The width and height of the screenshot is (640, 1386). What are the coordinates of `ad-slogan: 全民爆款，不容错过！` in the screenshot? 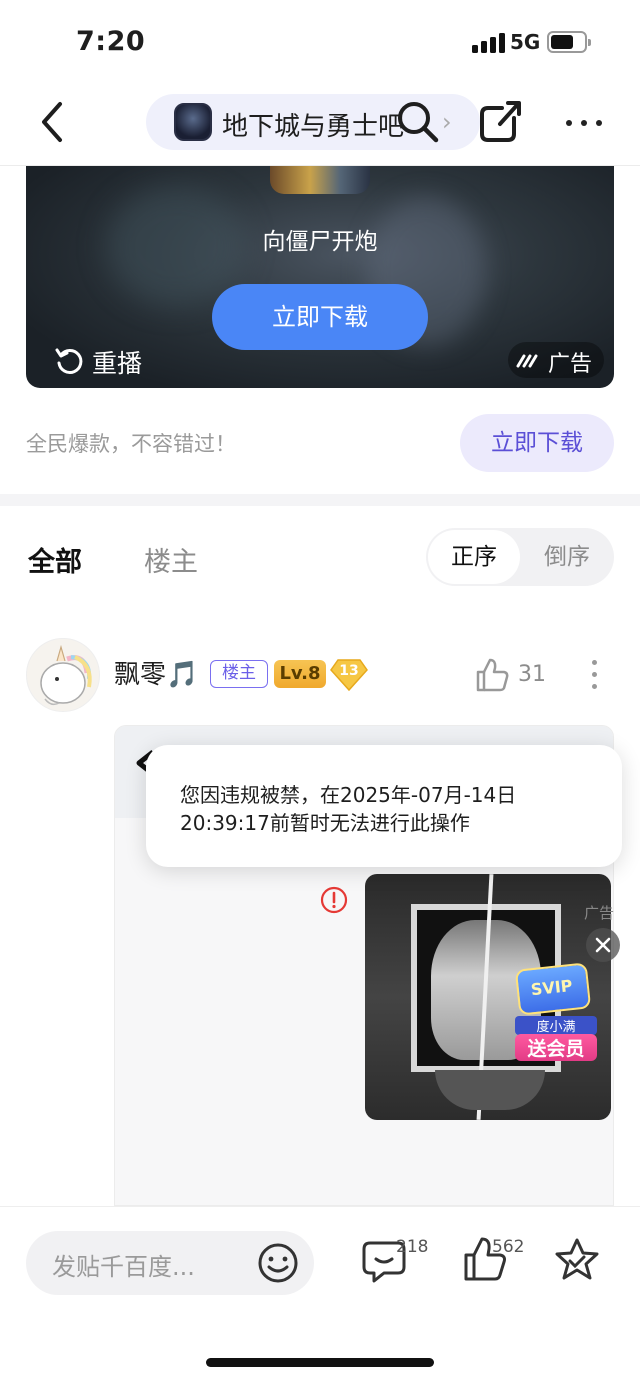 It's located at (131, 444).